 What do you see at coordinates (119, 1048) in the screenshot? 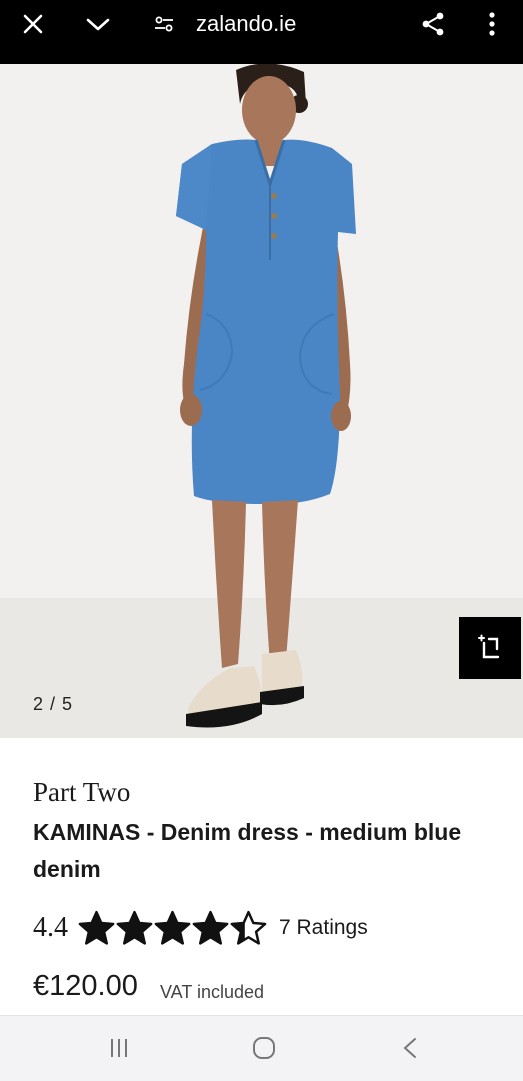
I see `recent-apps-icon` at bounding box center [119, 1048].